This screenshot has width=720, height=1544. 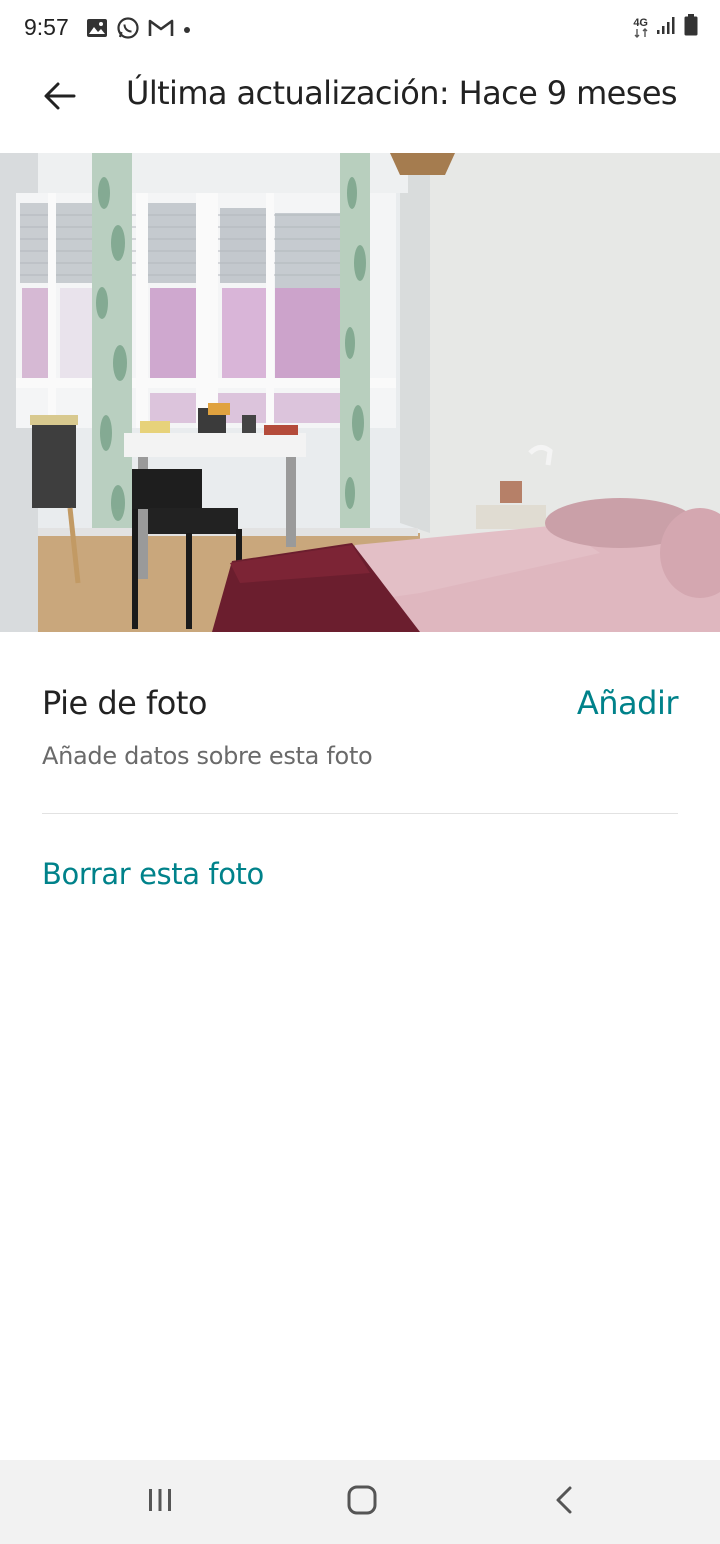 I want to click on recent-apps-button, so click(x=160, y=1502).